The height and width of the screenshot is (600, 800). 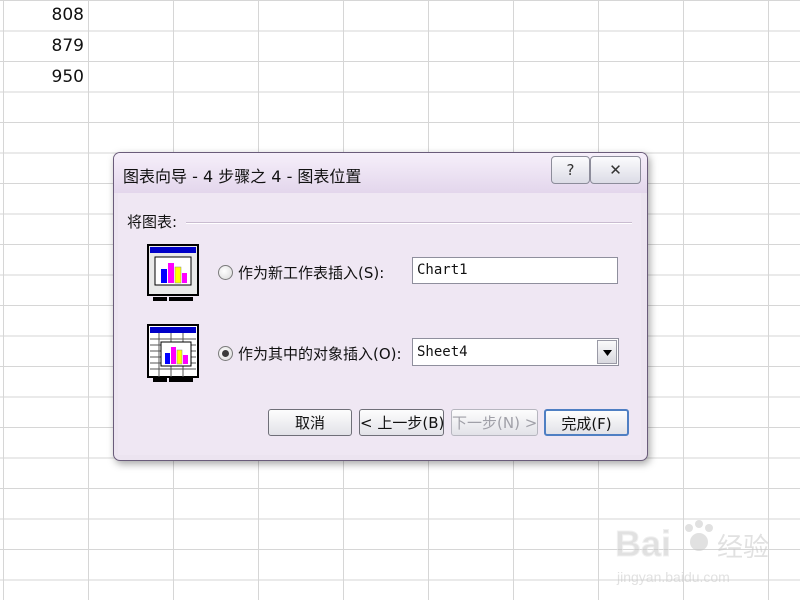 What do you see at coordinates (699, 535) in the screenshot?
I see `paw-icon` at bounding box center [699, 535].